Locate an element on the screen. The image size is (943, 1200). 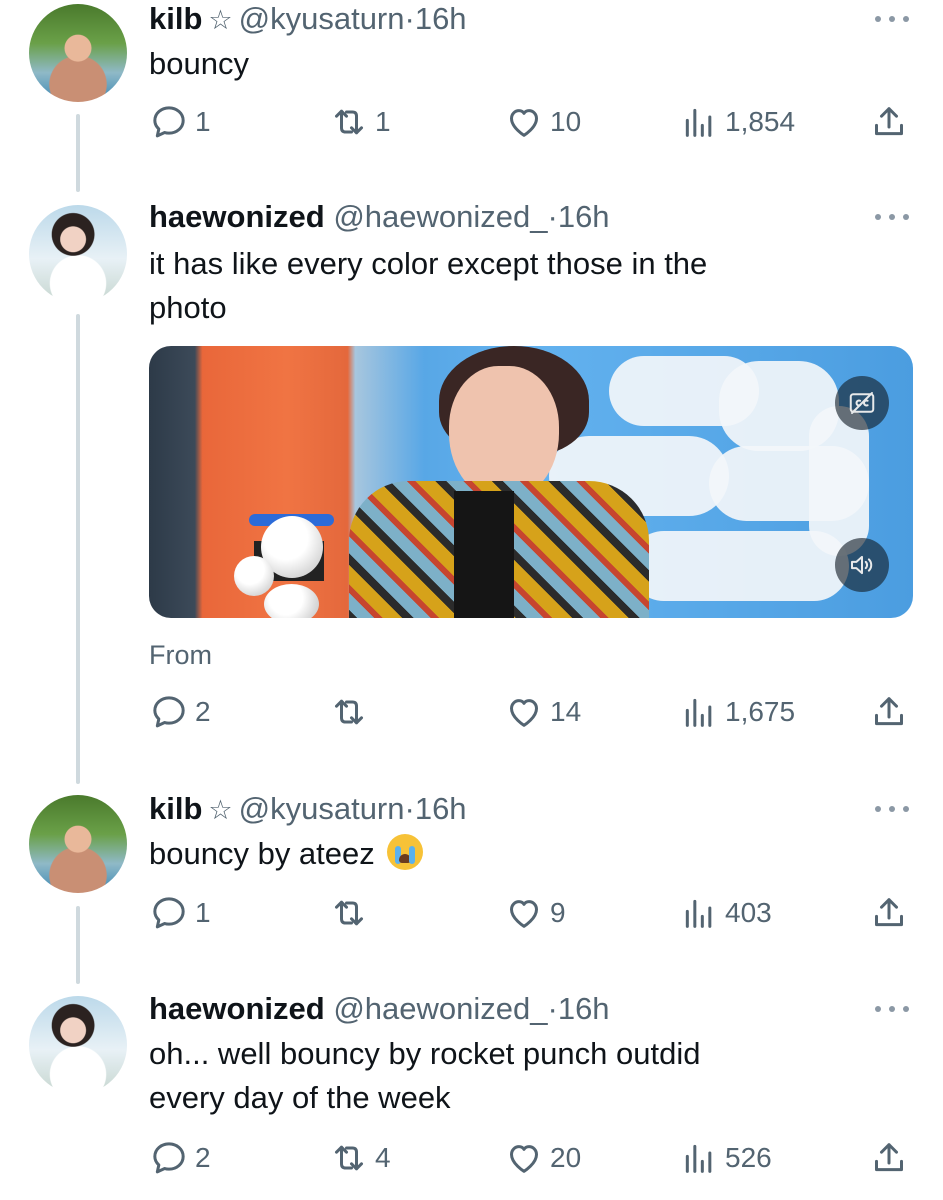
views-button: 1,854 is located at coordinates (737, 122).